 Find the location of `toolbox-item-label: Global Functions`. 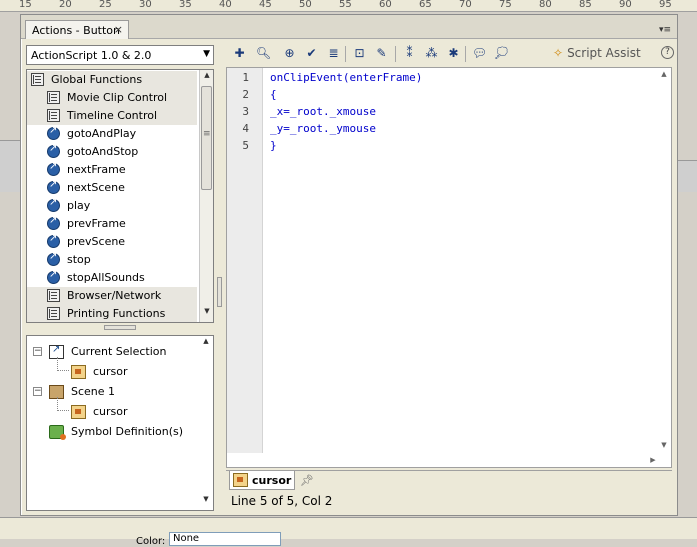

toolbox-item-label: Global Functions is located at coordinates (97, 79).